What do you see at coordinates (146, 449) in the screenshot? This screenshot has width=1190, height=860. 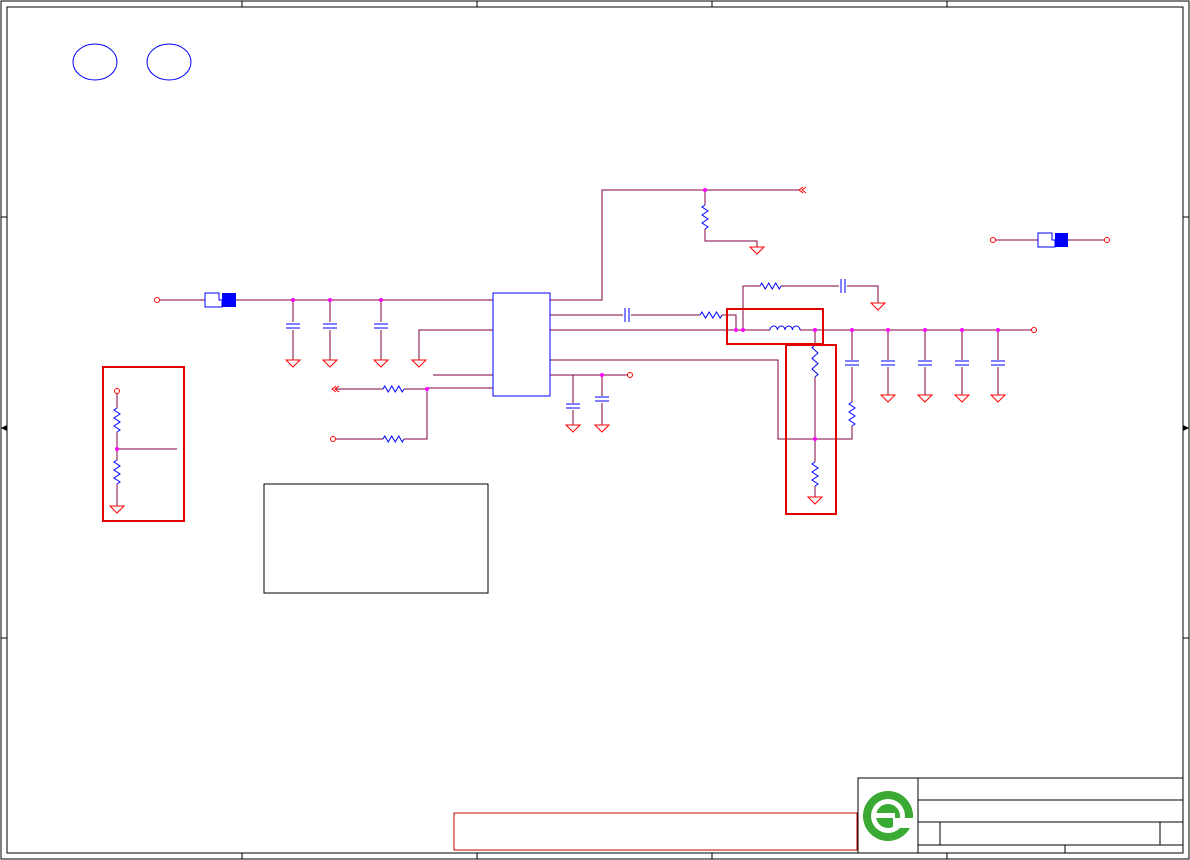 I see `left-divider-wires` at bounding box center [146, 449].